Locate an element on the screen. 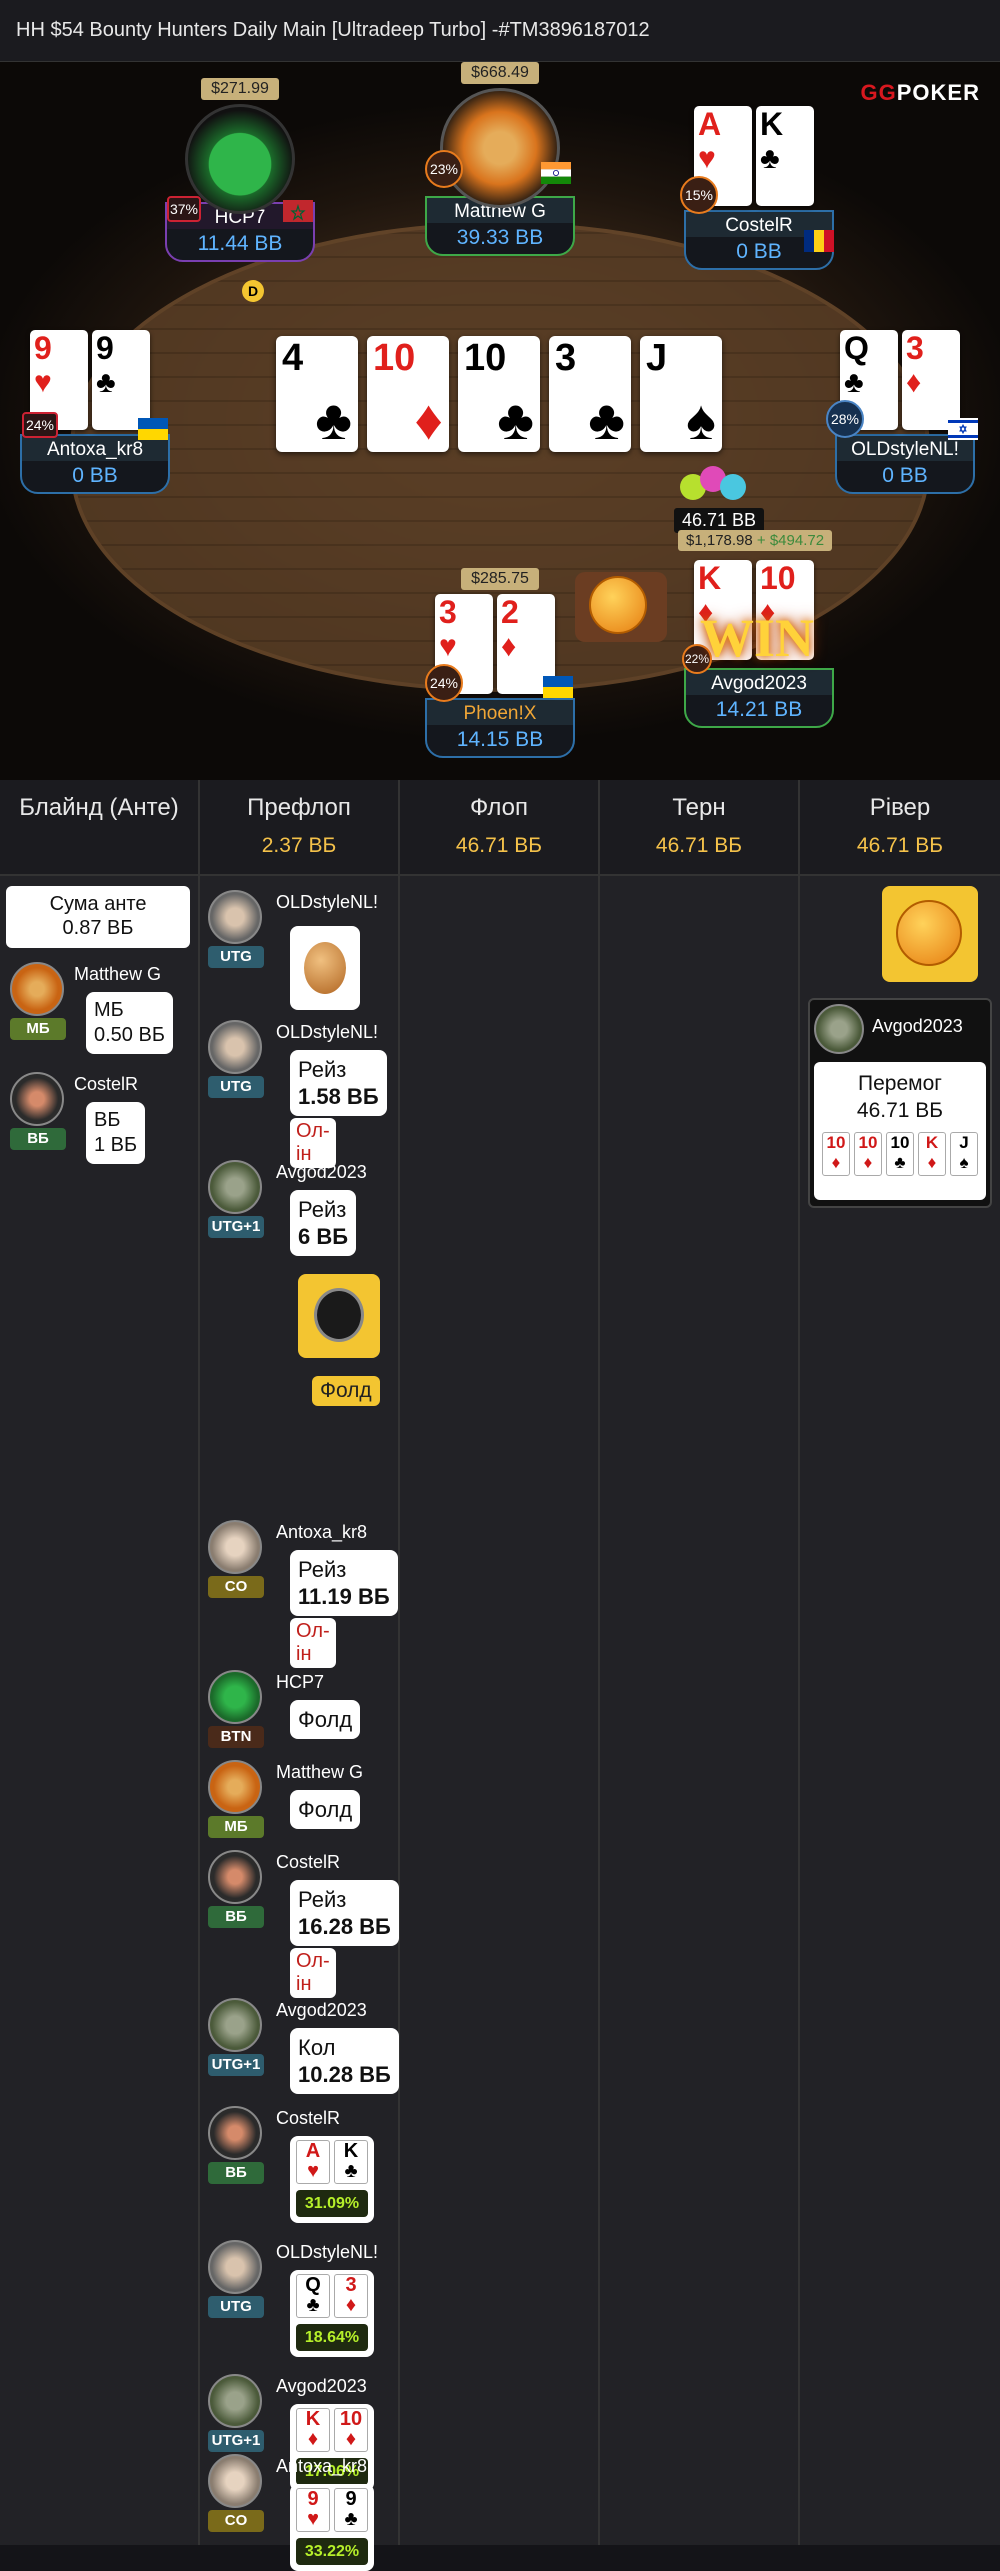  seat-costelr: A ♥ K ♣ CostelR 0 BB 15% is located at coordinates (757, 188).